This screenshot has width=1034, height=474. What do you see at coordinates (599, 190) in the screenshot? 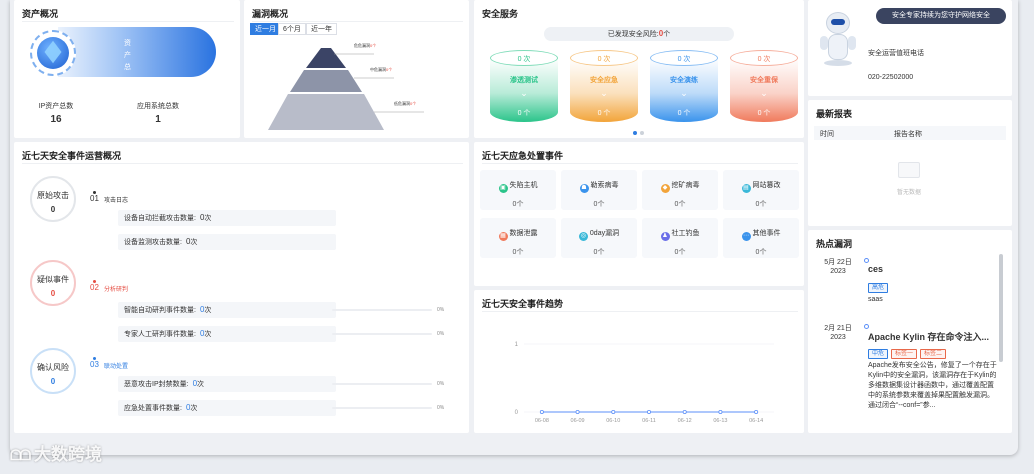
I see `emergency-item: ☗ 勒索病毒 0个` at bounding box center [599, 190].